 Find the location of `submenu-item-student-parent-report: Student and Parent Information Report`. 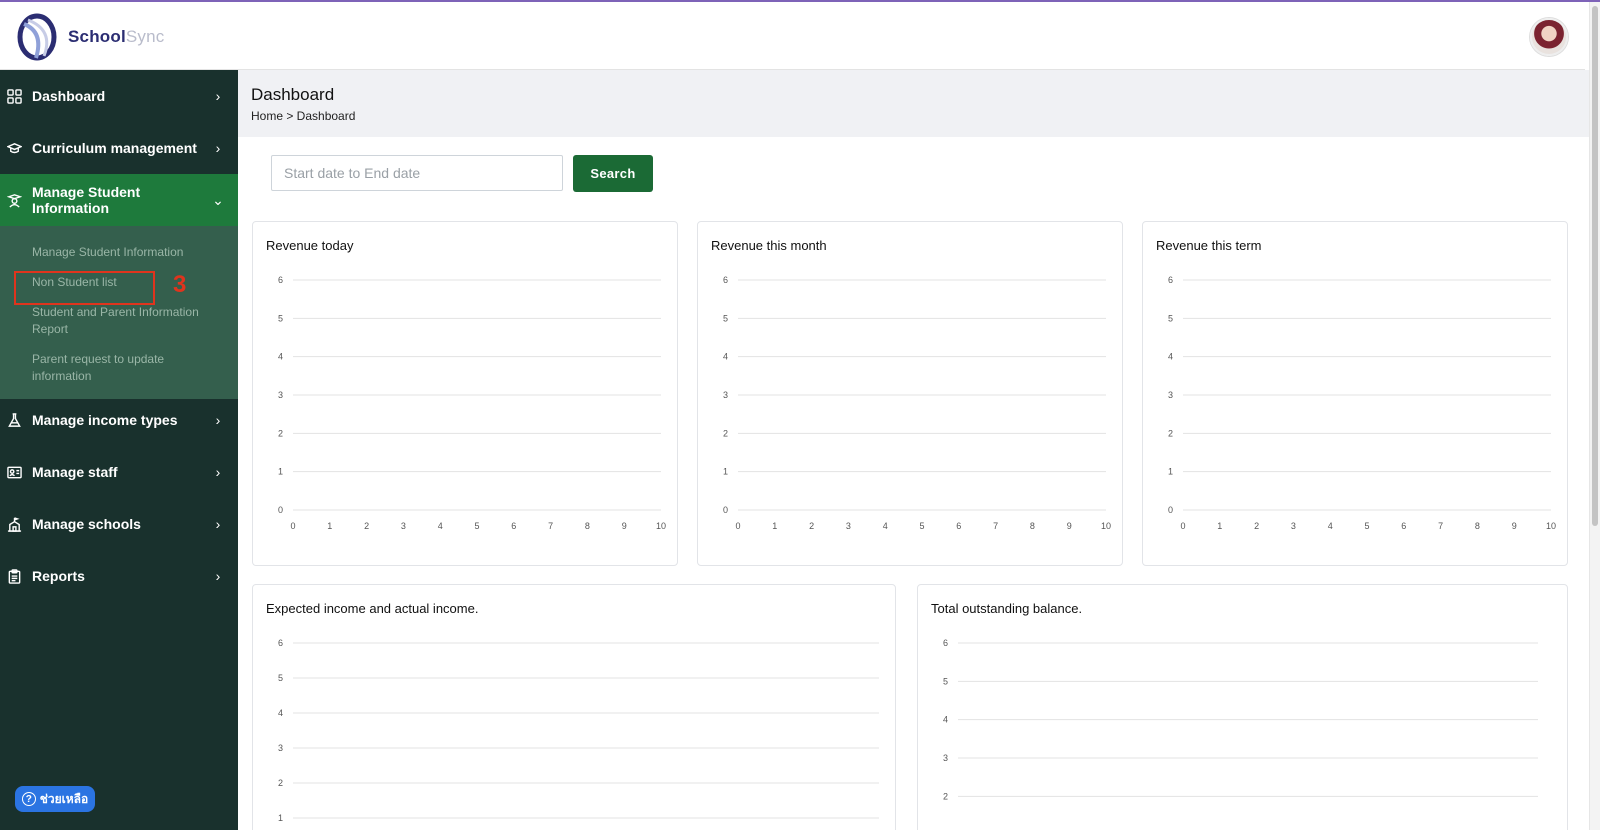

submenu-item-student-parent-report: Student and Parent Information Report is located at coordinates (127, 321).